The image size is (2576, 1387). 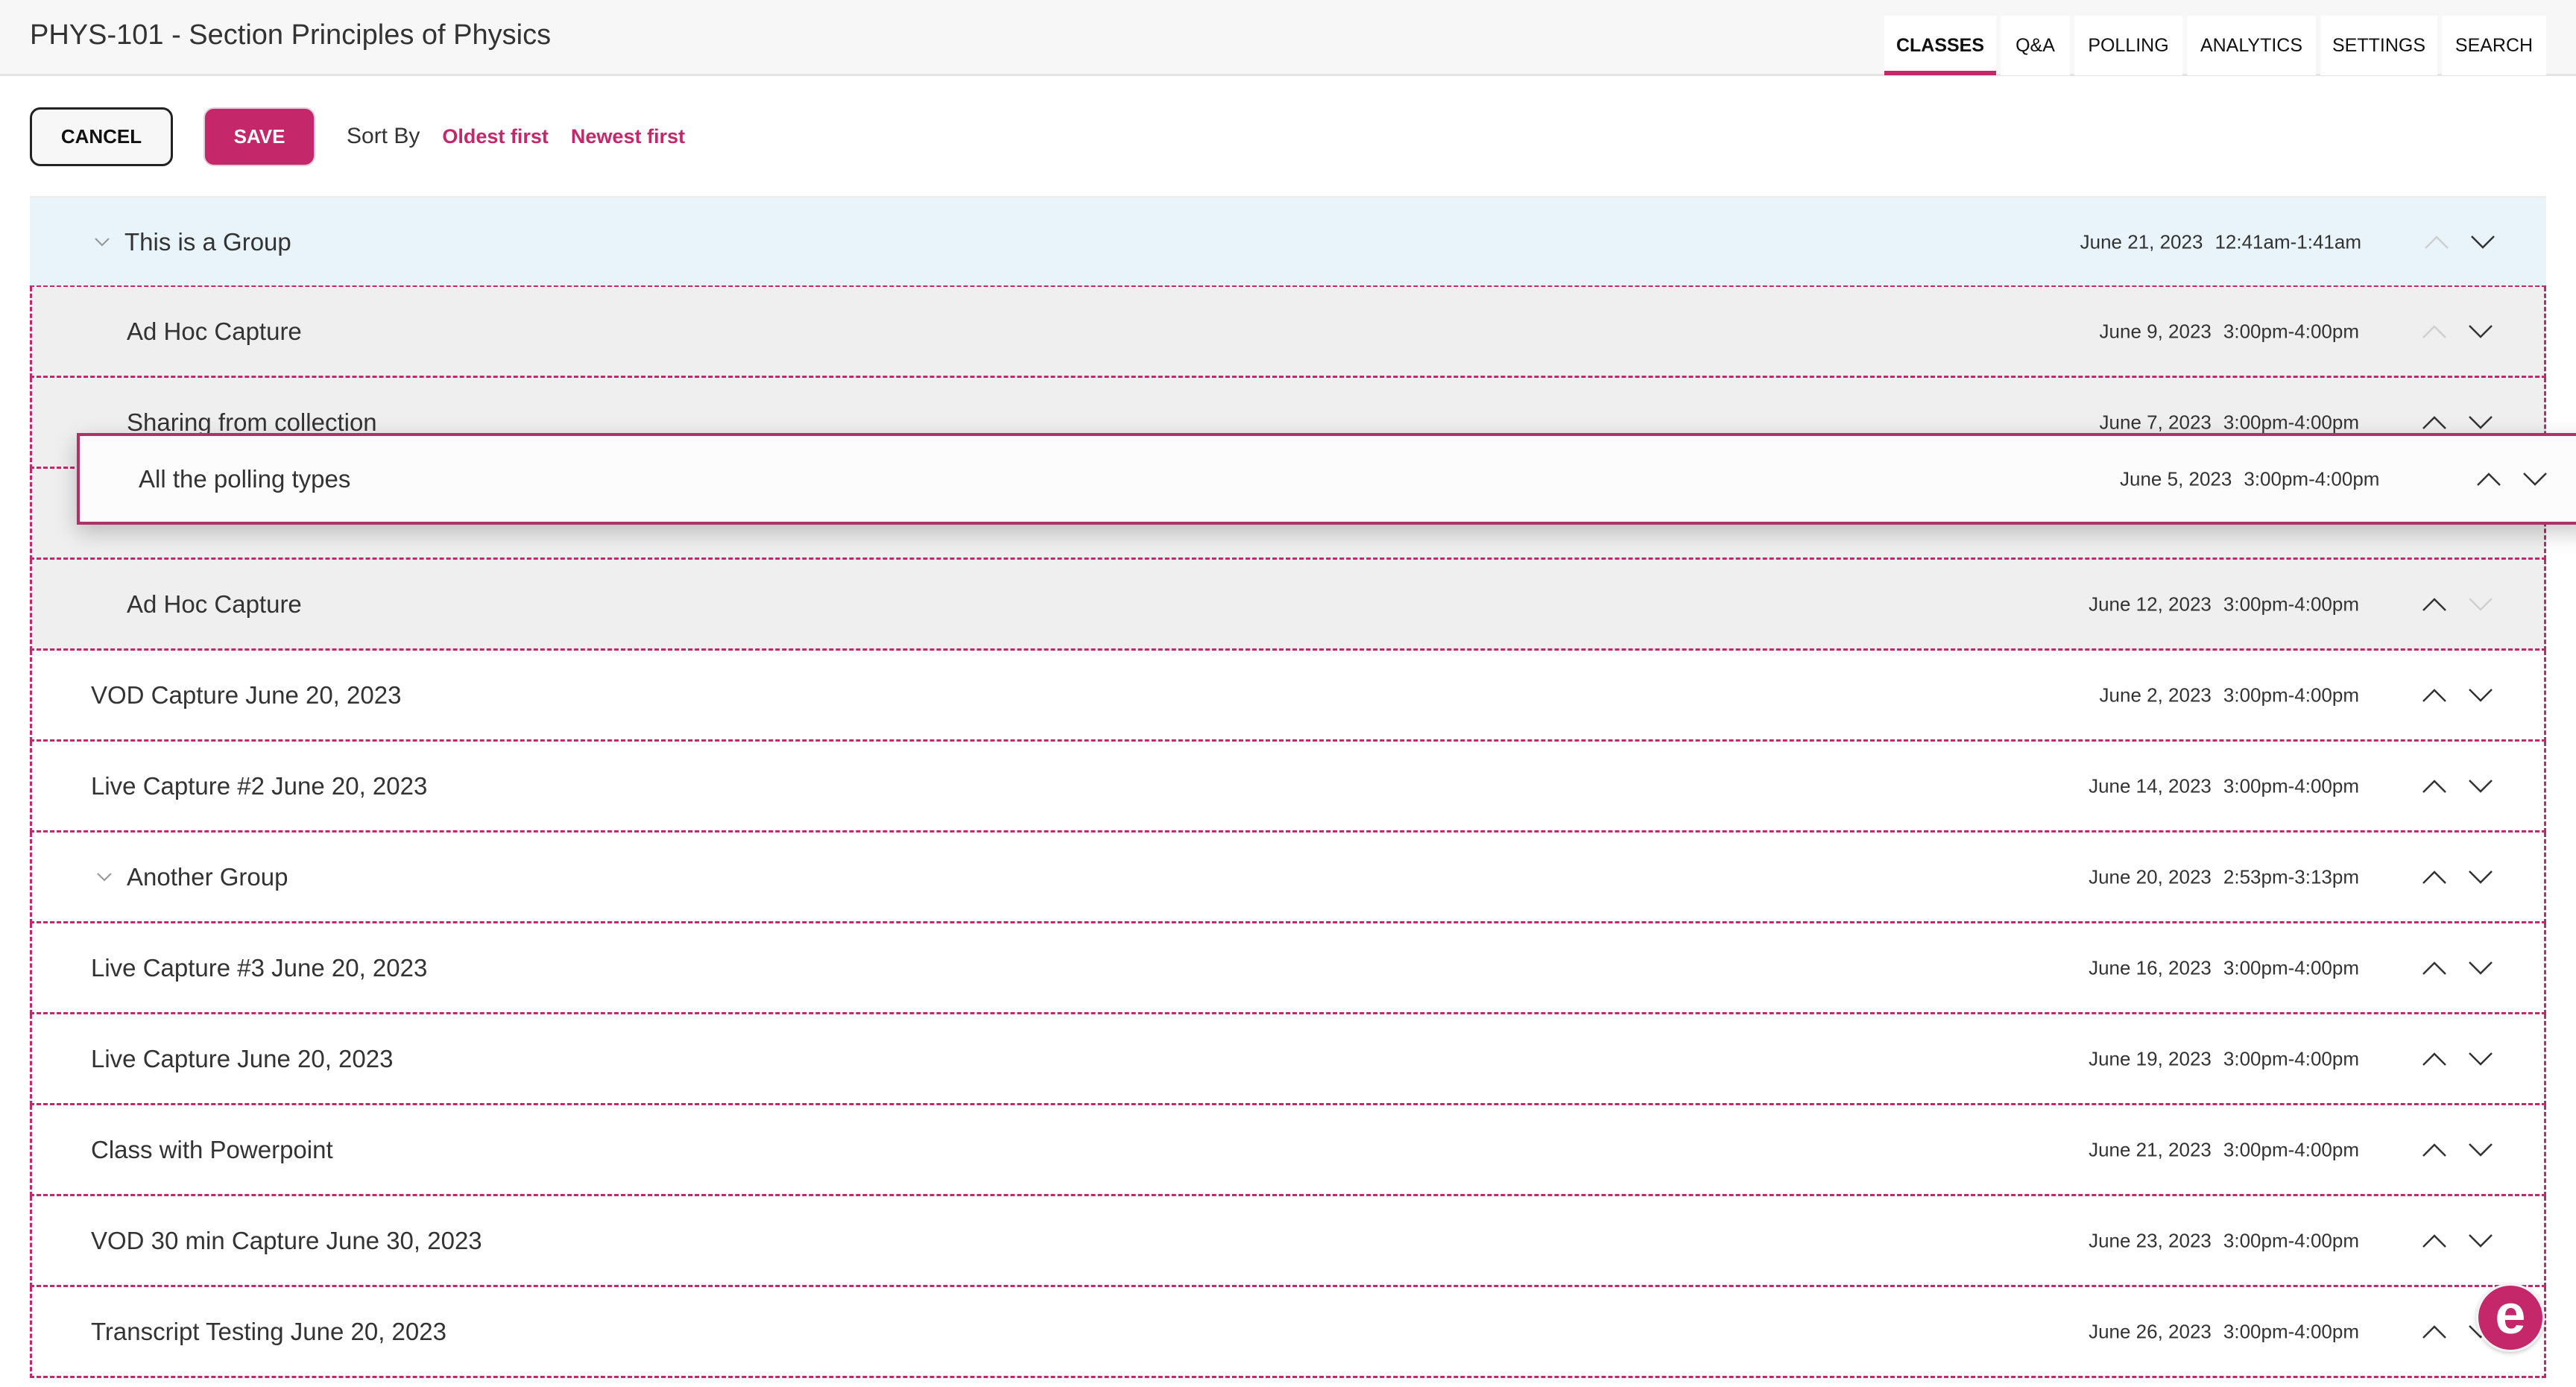 I want to click on cancel-button: CANCEL, so click(x=102, y=136).